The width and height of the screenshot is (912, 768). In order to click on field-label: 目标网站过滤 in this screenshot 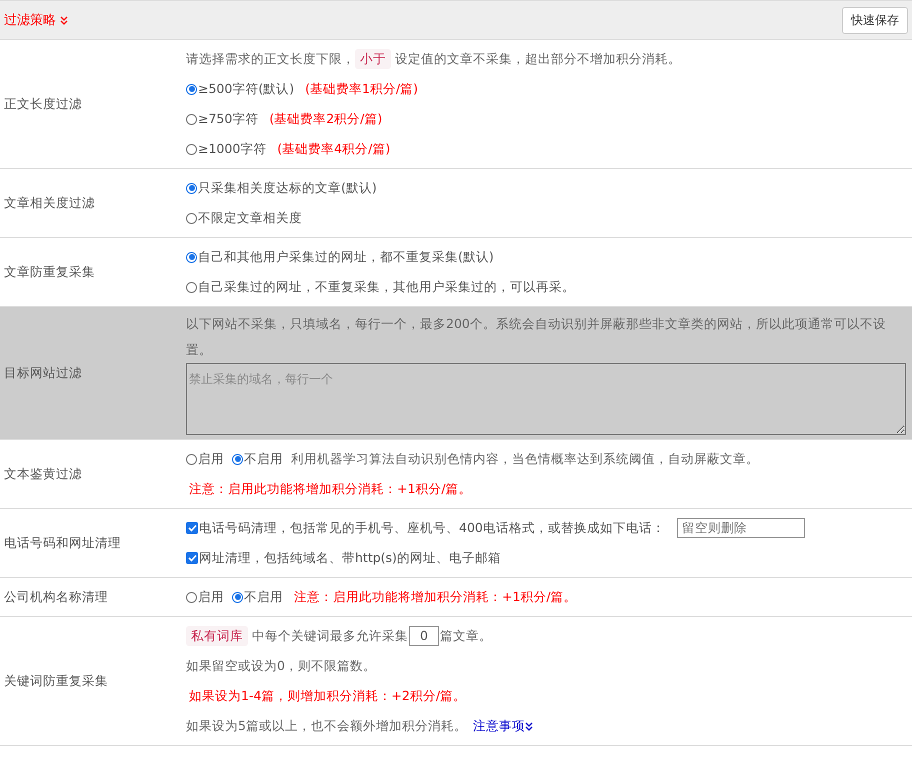, I will do `click(43, 373)`.